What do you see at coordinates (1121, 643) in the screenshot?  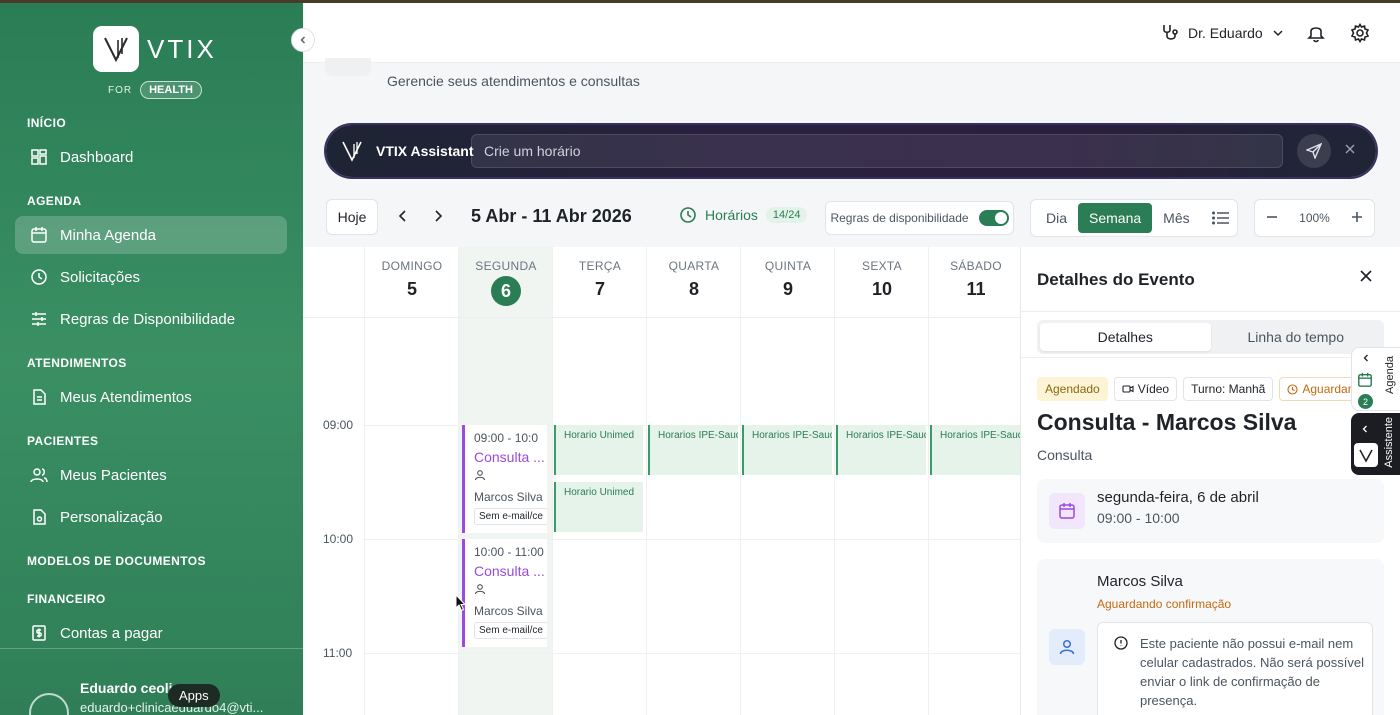 I see `info-circle-icon` at bounding box center [1121, 643].